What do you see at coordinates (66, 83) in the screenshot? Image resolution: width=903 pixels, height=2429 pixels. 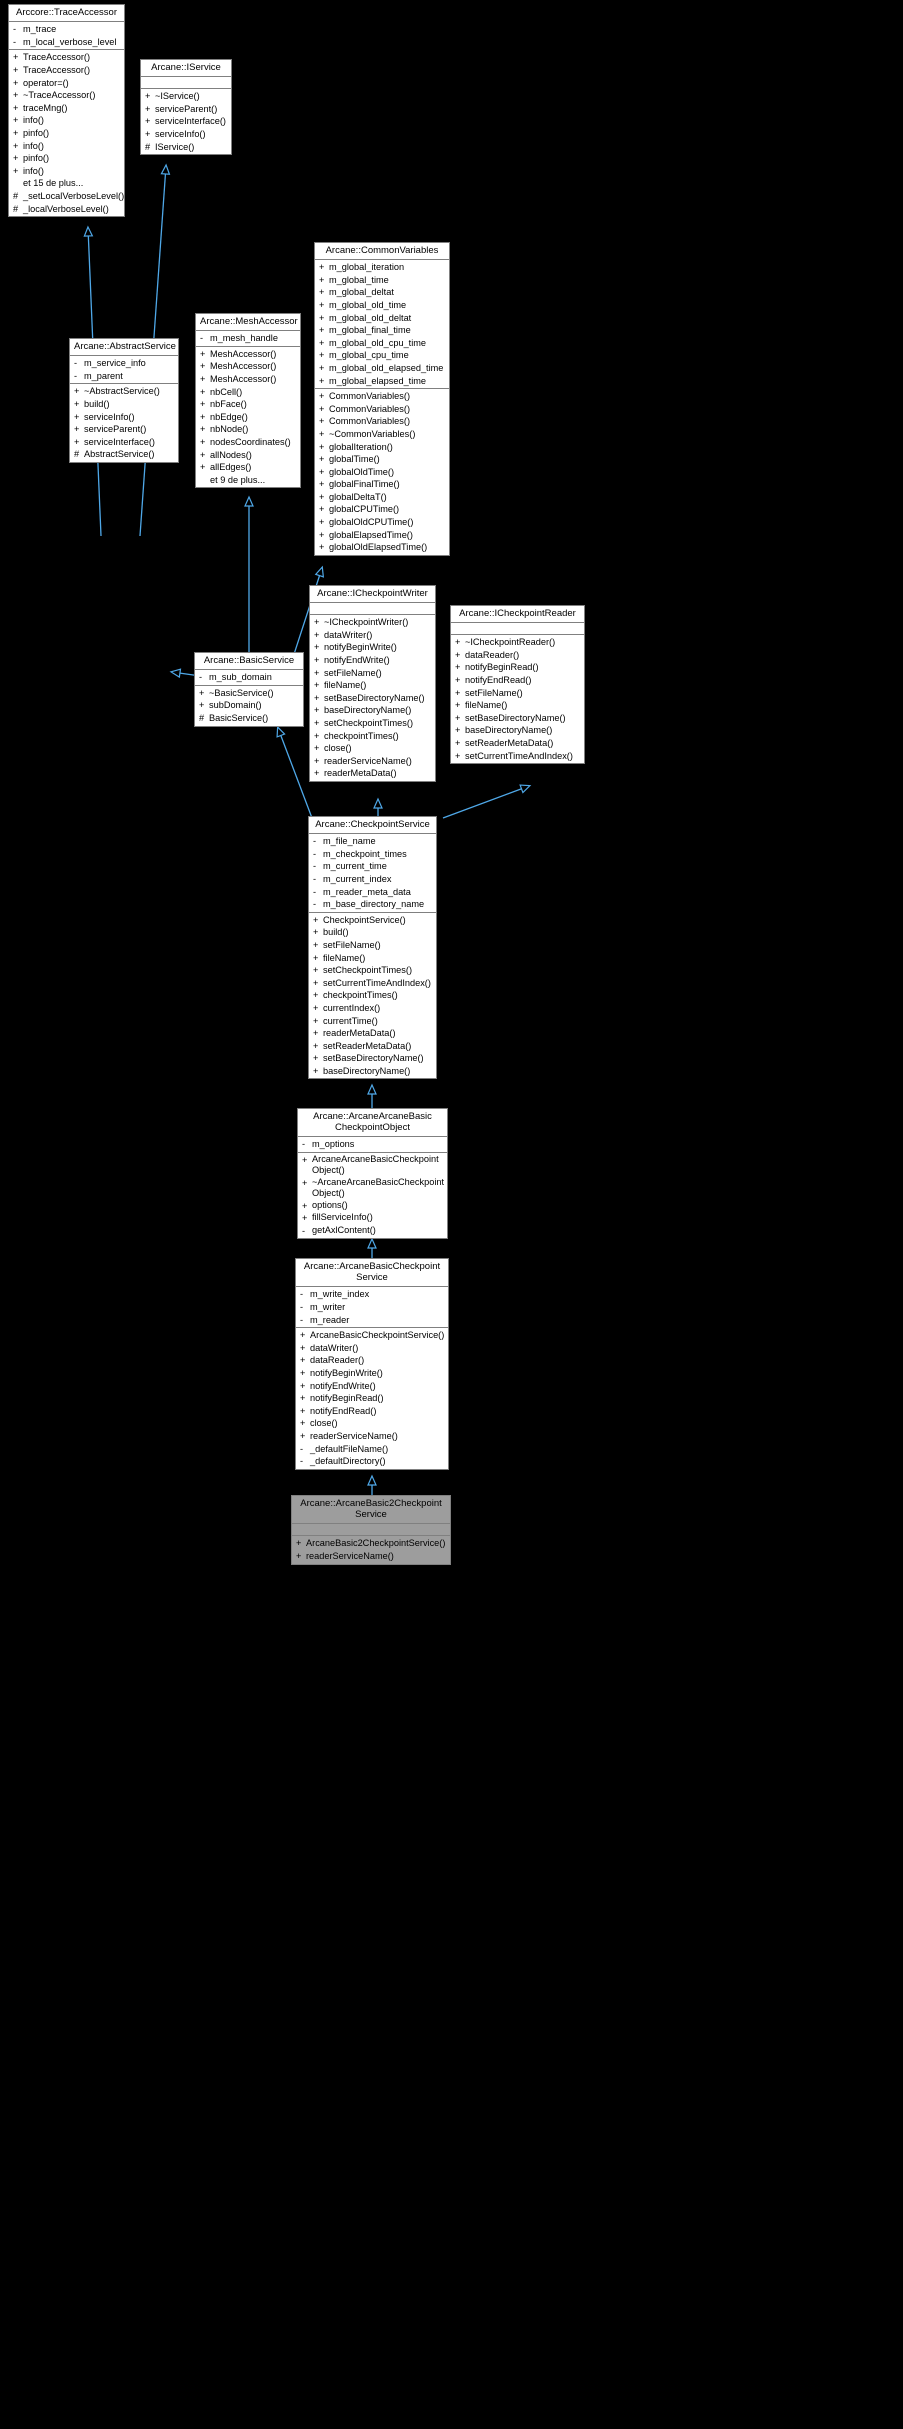 I see `class-member-row: + operator=()` at bounding box center [66, 83].